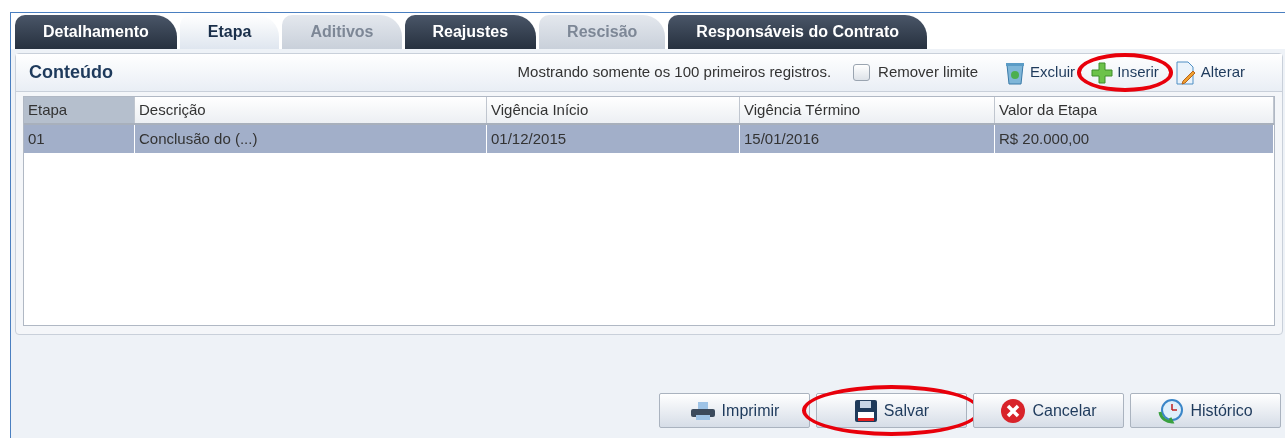 This screenshot has height=438, width=1285. What do you see at coordinates (79, 139) in the screenshot?
I see `table-cell: 01` at bounding box center [79, 139].